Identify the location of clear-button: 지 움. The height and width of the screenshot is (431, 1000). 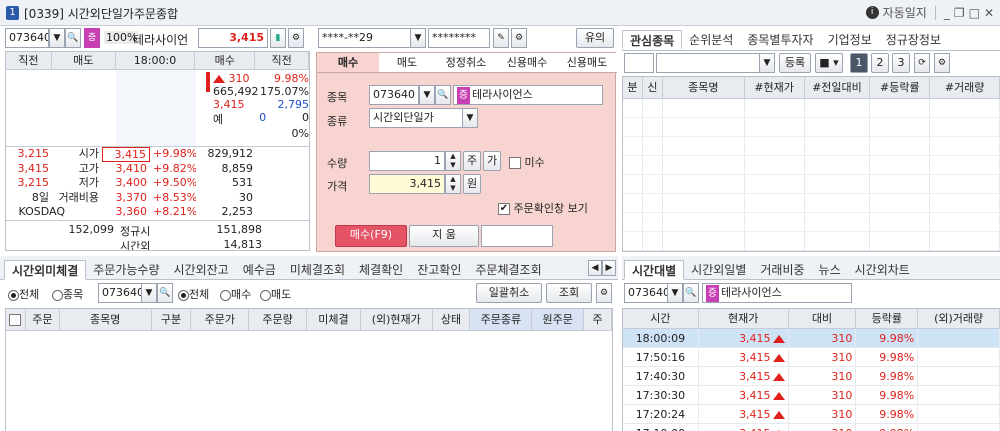
(444, 236).